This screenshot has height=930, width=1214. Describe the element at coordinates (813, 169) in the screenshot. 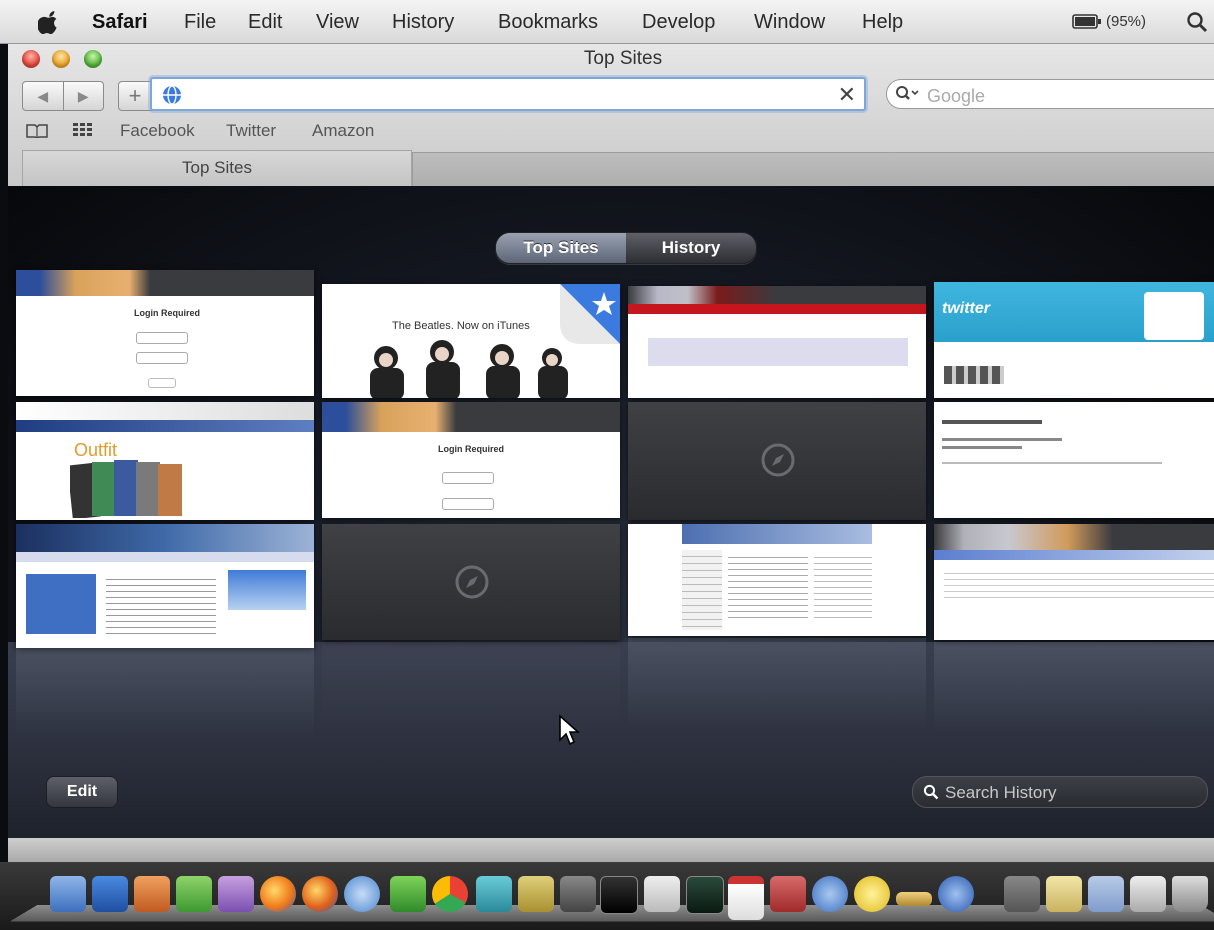

I see `tab-bar-empty` at that location.